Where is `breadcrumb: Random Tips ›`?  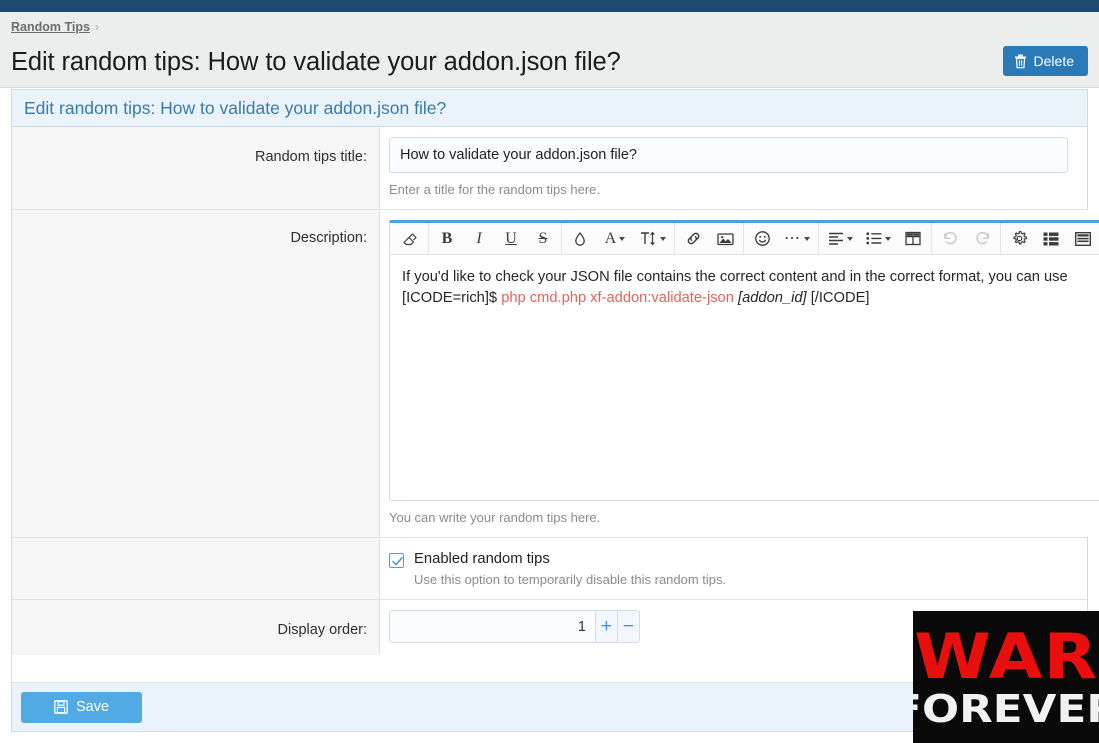 breadcrumb: Random Tips › is located at coordinates (55, 27).